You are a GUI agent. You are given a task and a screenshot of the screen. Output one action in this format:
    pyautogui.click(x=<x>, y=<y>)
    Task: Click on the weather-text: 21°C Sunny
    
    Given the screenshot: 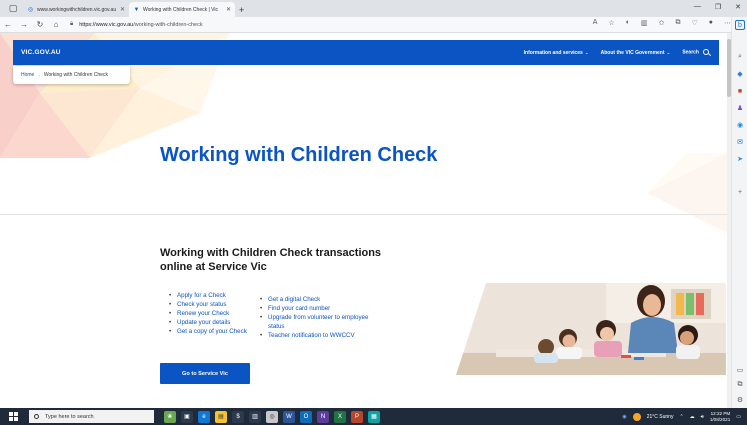 What is the action you would take?
    pyautogui.click(x=660, y=417)
    